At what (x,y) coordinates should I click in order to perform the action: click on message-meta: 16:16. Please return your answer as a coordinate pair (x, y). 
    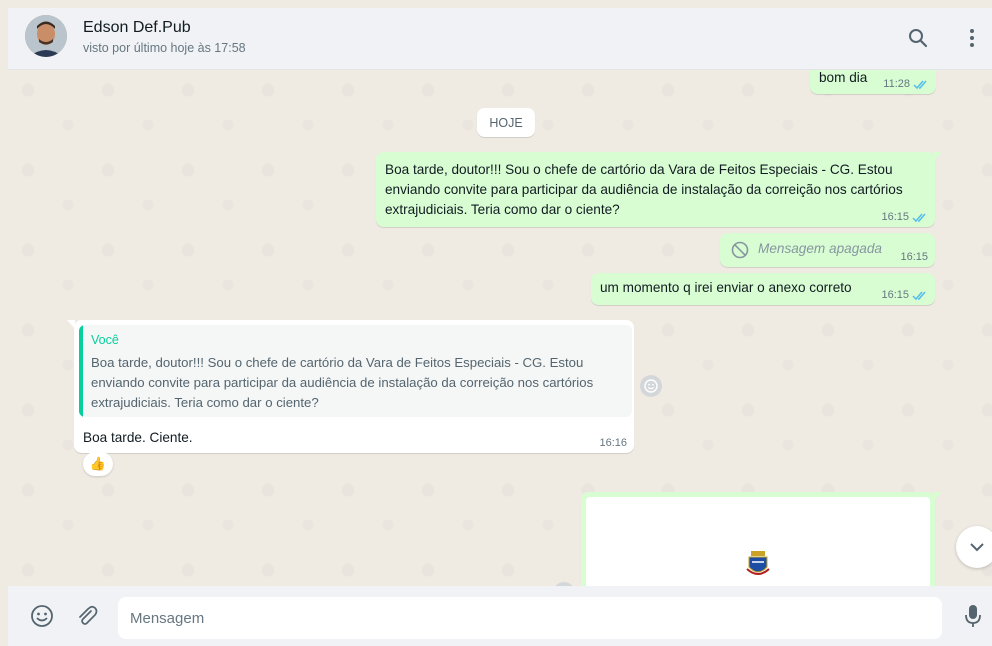
    Looking at the image, I should click on (613, 443).